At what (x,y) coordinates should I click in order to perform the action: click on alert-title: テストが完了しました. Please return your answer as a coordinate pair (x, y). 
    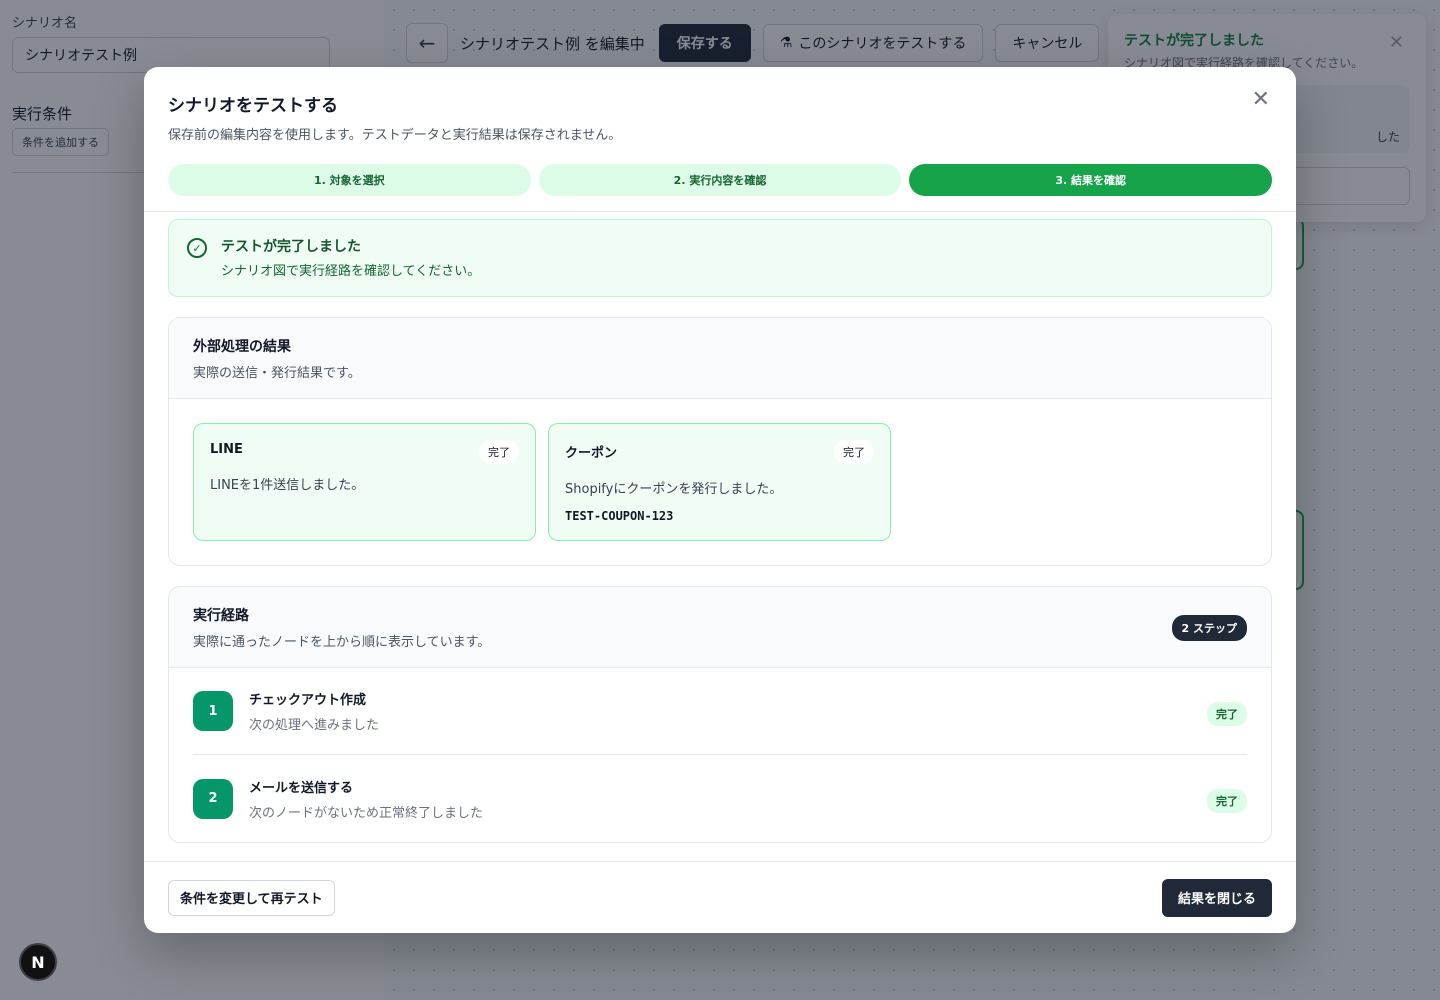
    Looking at the image, I should click on (291, 247).